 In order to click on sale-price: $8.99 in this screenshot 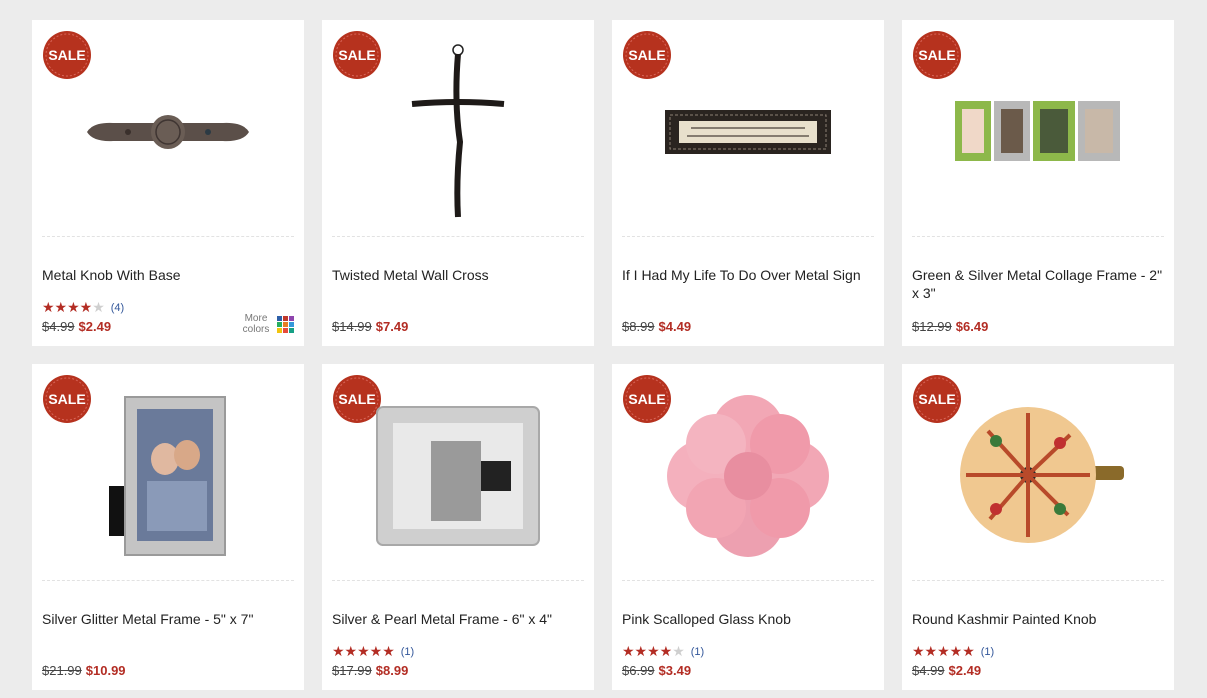, I will do `click(392, 670)`.